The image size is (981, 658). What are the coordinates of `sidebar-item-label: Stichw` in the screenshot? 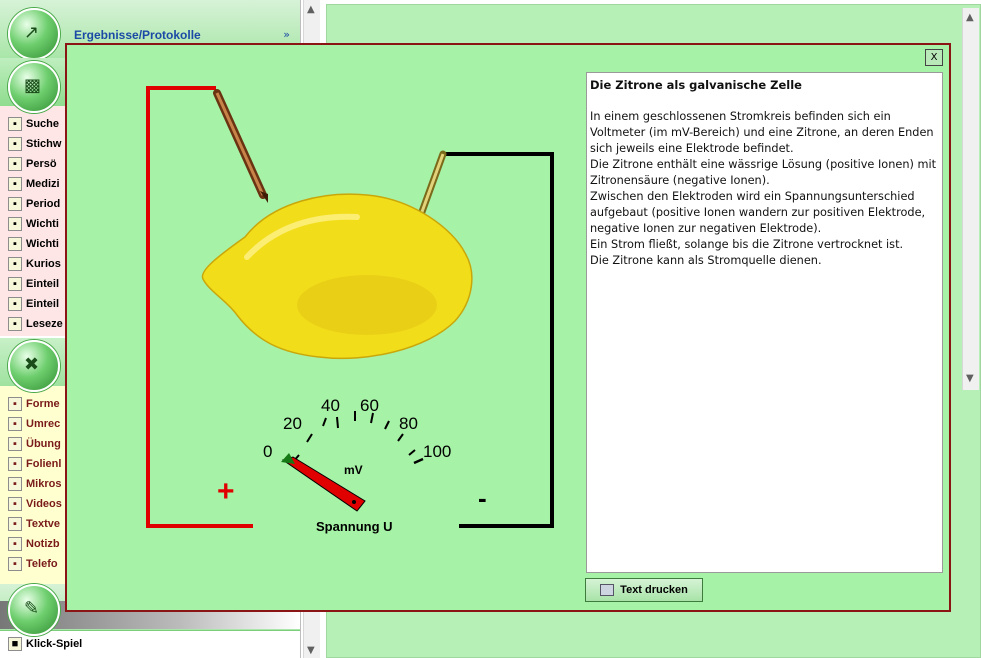 It's located at (44, 144).